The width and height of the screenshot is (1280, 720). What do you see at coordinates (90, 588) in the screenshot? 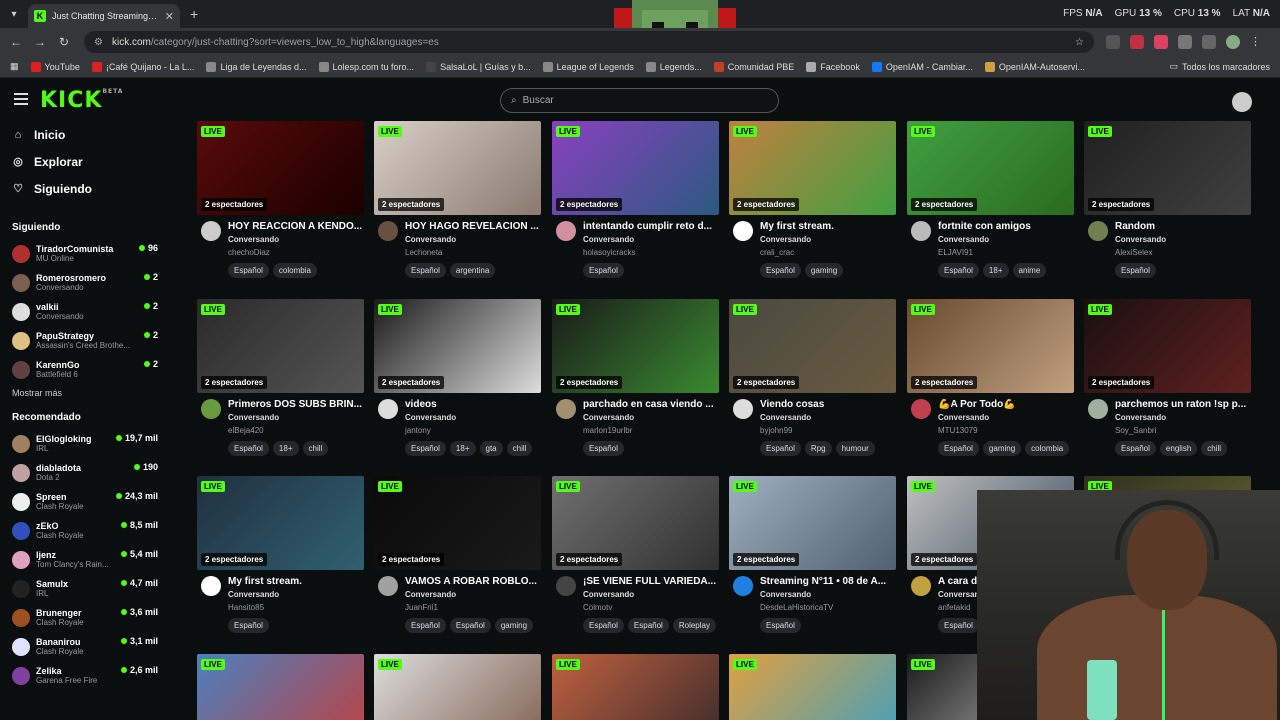
I see `recommended-channel: Samulx IRL 4,7 mil` at bounding box center [90, 588].